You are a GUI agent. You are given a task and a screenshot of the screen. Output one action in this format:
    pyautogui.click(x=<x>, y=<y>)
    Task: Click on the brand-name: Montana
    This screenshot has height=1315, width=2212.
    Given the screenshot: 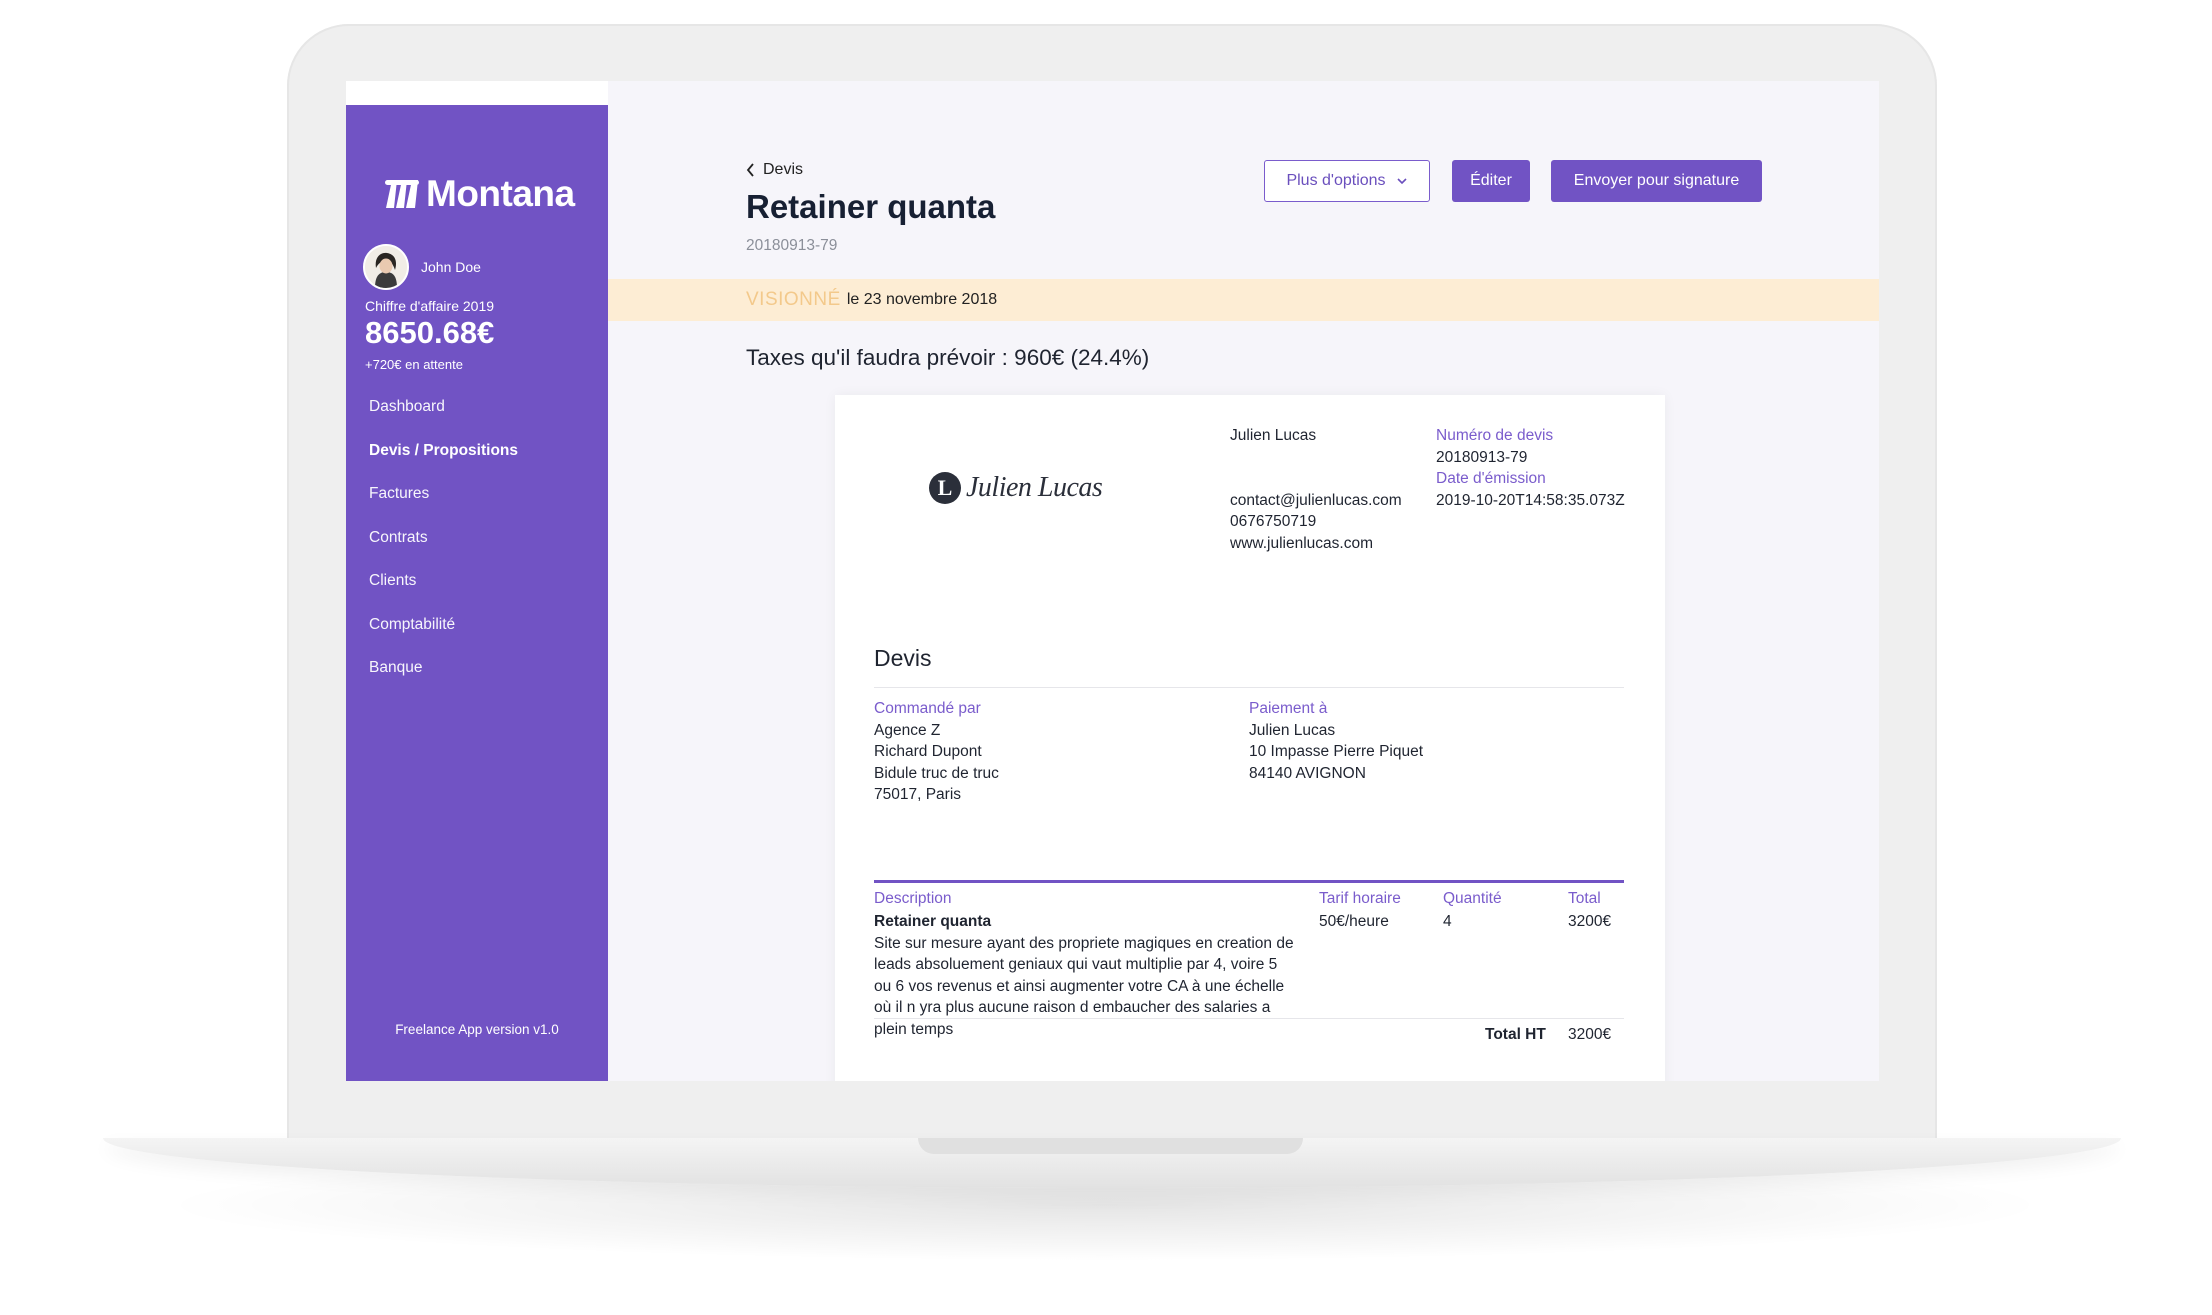 What is the action you would take?
    pyautogui.click(x=500, y=193)
    